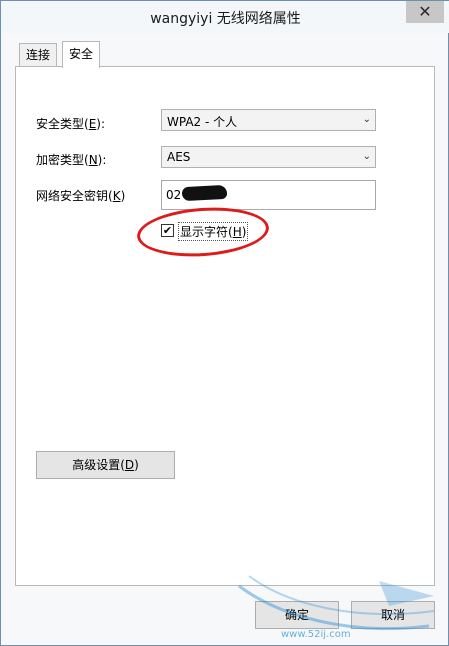  What do you see at coordinates (179, 157) in the screenshot?
I see `encryption-type-value: AES` at bounding box center [179, 157].